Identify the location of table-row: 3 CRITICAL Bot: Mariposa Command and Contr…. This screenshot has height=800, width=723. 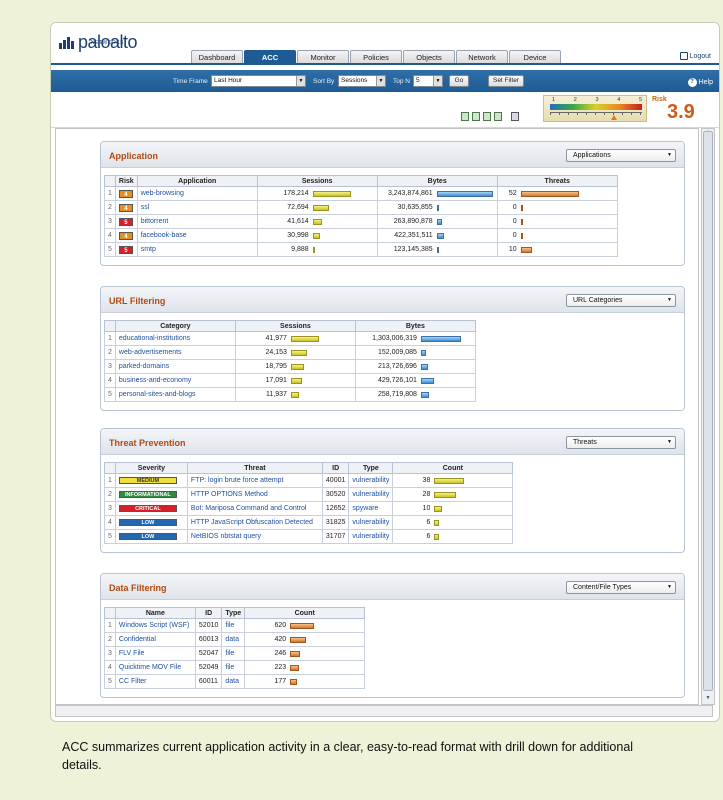
(309, 508).